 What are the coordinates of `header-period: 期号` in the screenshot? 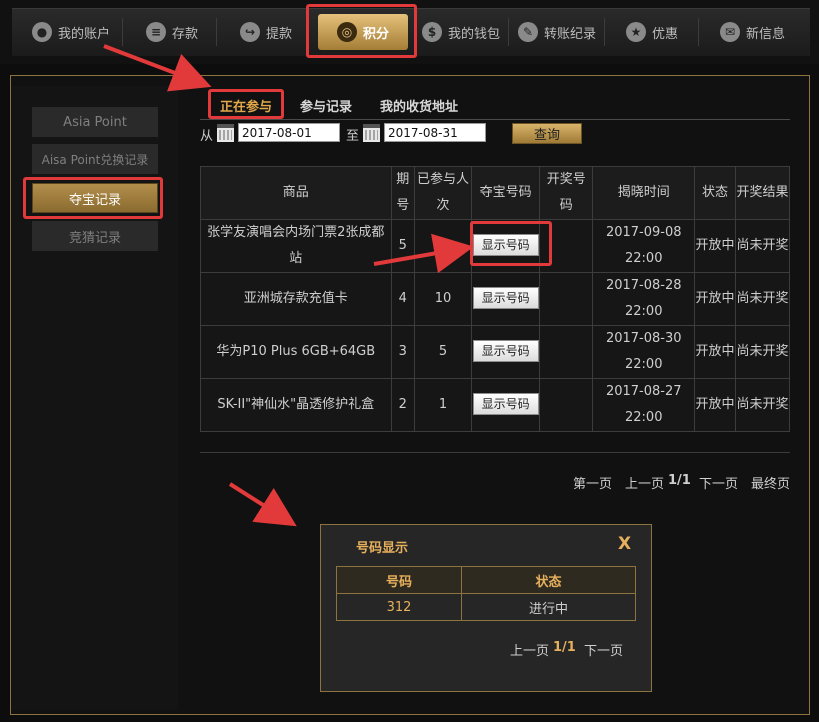 It's located at (402, 193).